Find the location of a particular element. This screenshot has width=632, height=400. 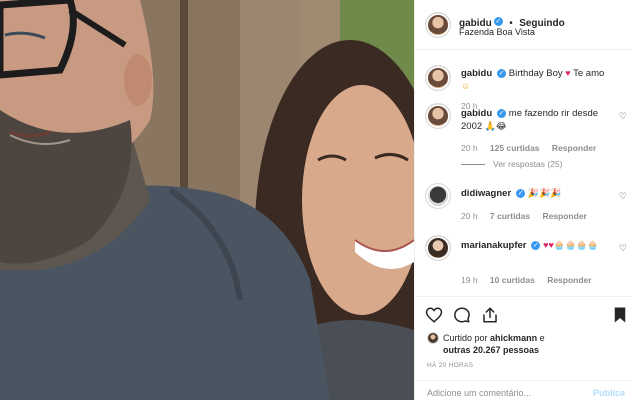

comment-text: marianakupfer ✓ ♥♥🧁🧁🧁🧁 is located at coordinates (536, 245).